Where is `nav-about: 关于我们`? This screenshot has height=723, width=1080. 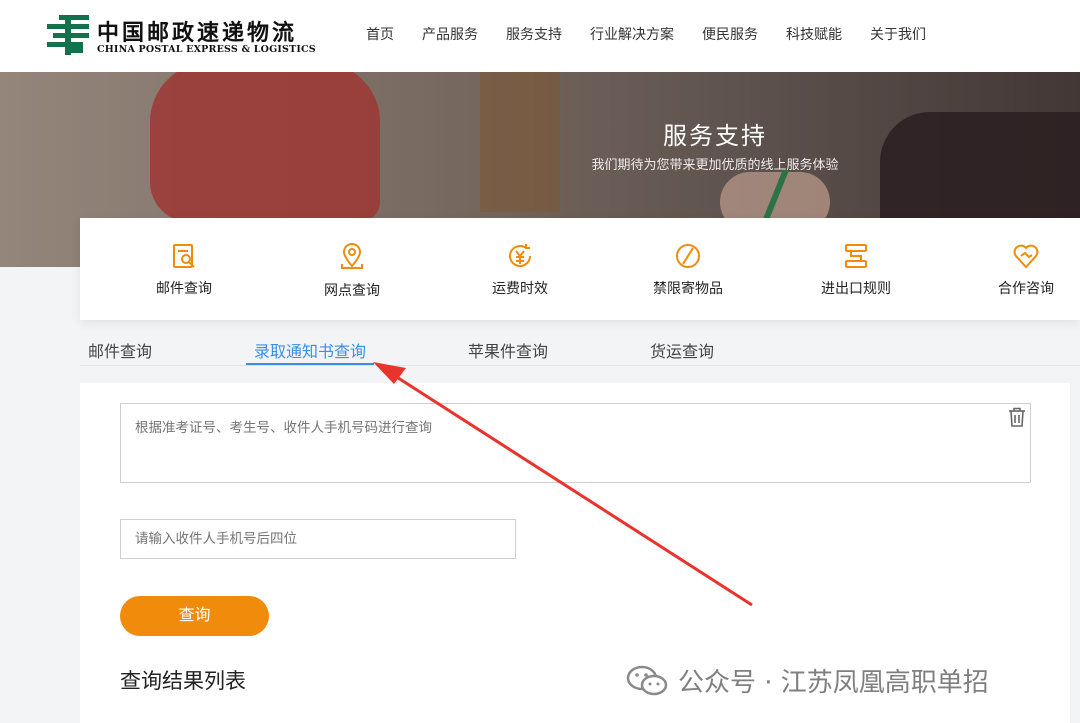
nav-about: 关于我们 is located at coordinates (898, 35).